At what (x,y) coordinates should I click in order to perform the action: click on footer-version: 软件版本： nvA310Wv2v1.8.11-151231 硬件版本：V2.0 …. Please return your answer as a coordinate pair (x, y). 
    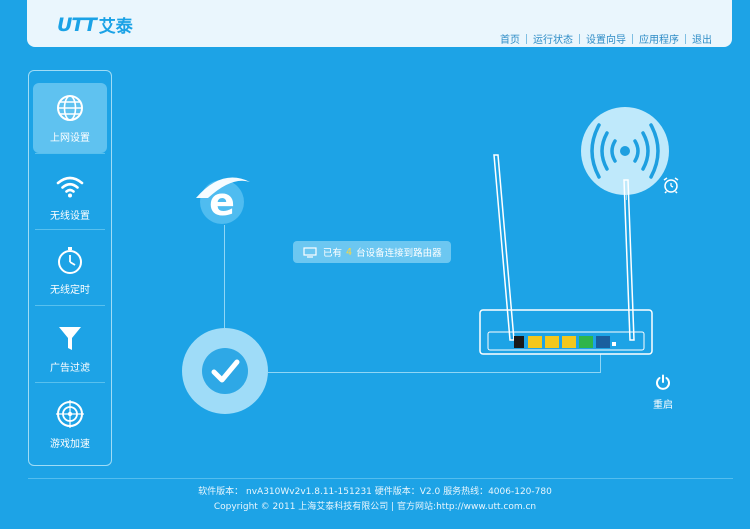
    Looking at the image, I should click on (375, 492).